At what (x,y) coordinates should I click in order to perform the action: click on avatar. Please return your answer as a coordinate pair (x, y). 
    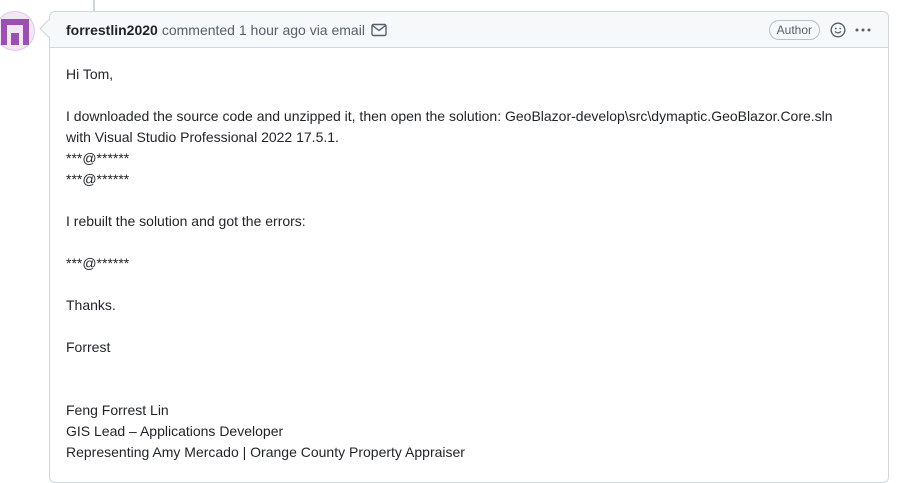
    Looking at the image, I should click on (17, 31).